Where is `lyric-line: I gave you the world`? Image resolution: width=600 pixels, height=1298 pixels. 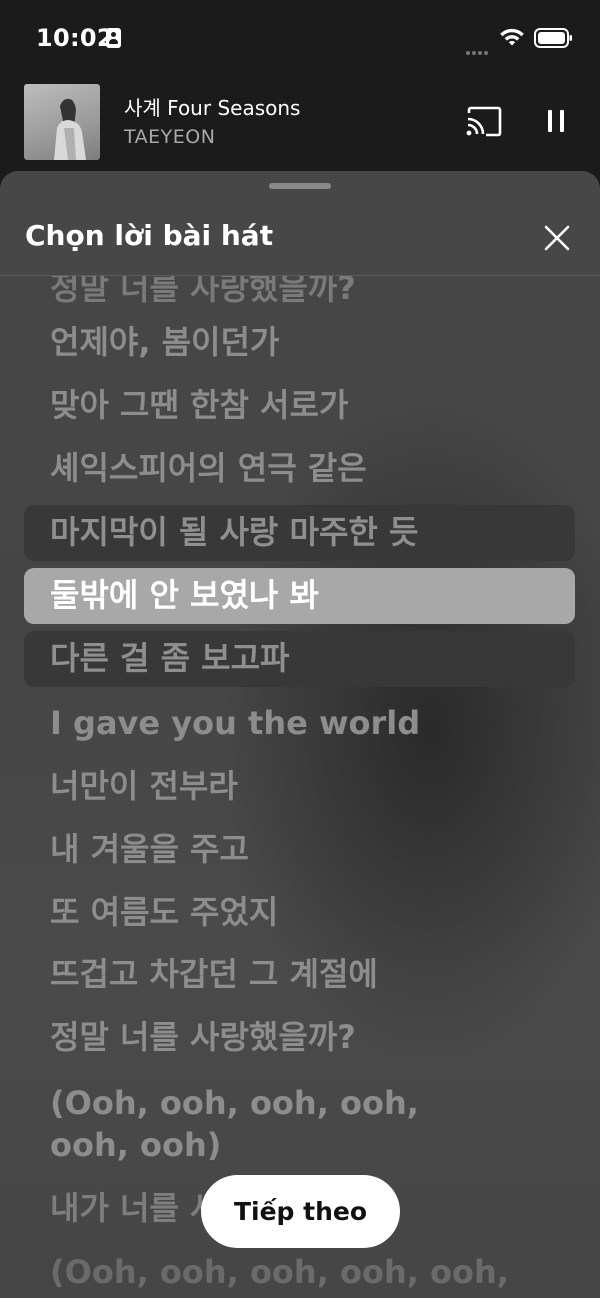 lyric-line: I gave you the world is located at coordinates (290, 723).